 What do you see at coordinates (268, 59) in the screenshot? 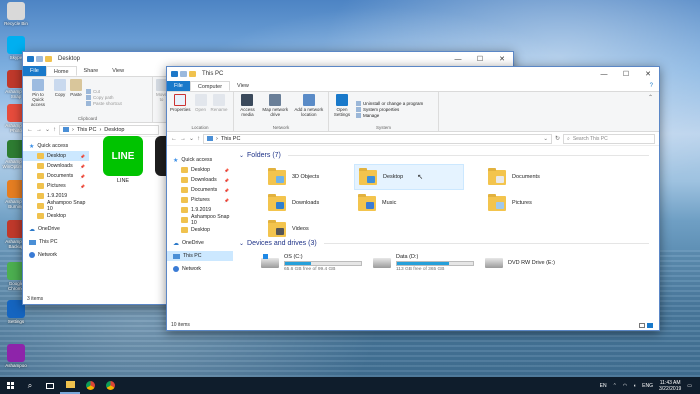
I see `title-bar: Desktop — ☐ ✕` at bounding box center [268, 59].